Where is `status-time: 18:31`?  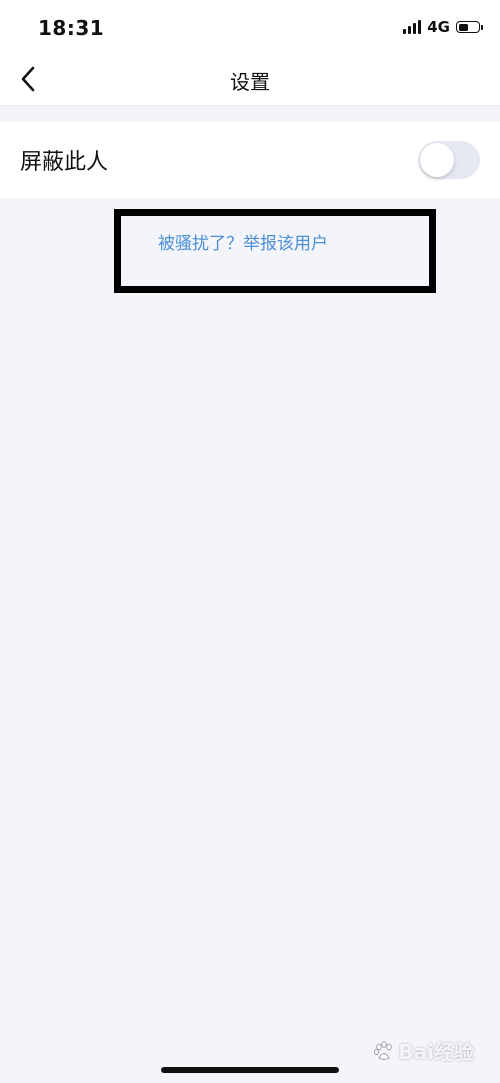
status-time: 18:31 is located at coordinates (71, 28).